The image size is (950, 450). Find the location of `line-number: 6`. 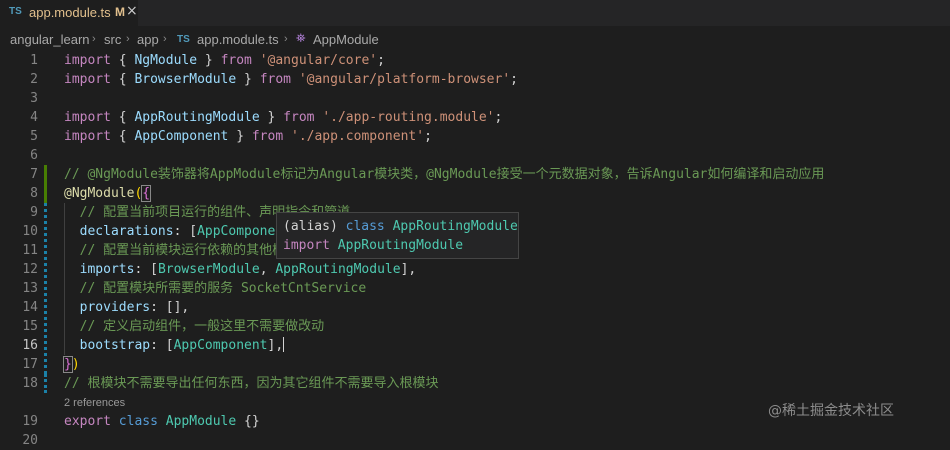

line-number: 6 is located at coordinates (34, 155).